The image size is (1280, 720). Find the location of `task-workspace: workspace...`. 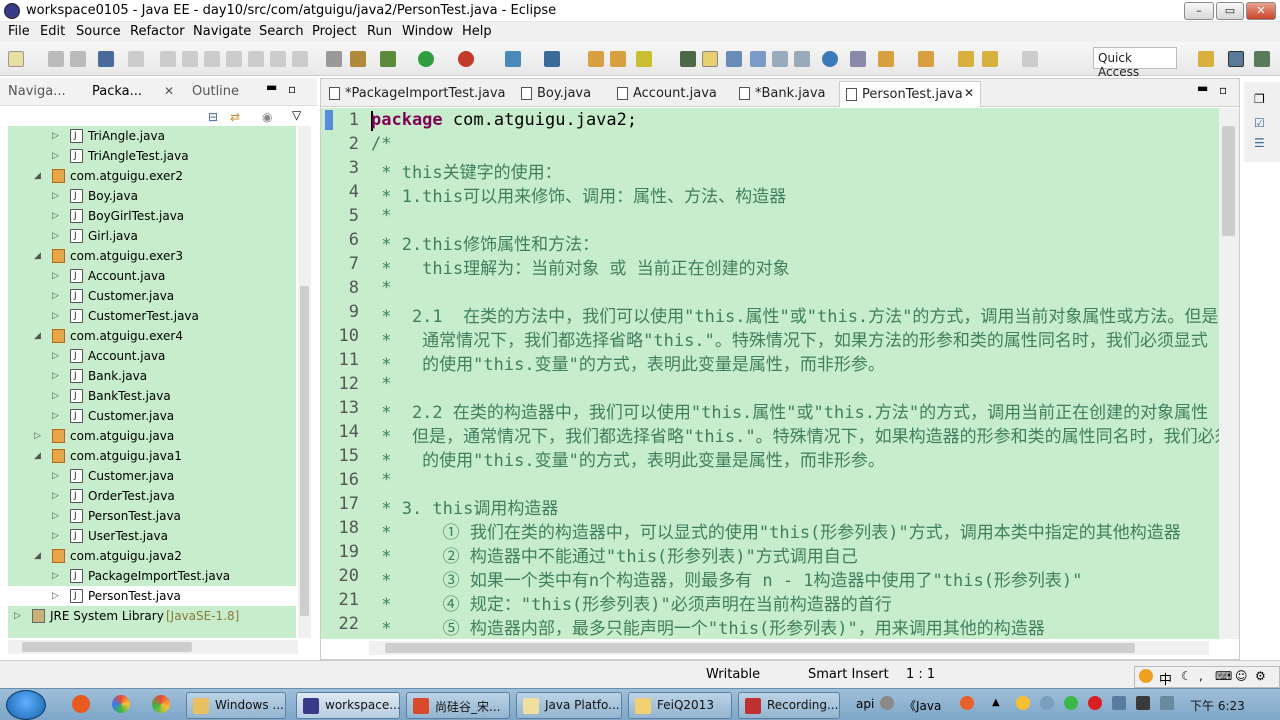

task-workspace: workspace... is located at coordinates (348, 705).